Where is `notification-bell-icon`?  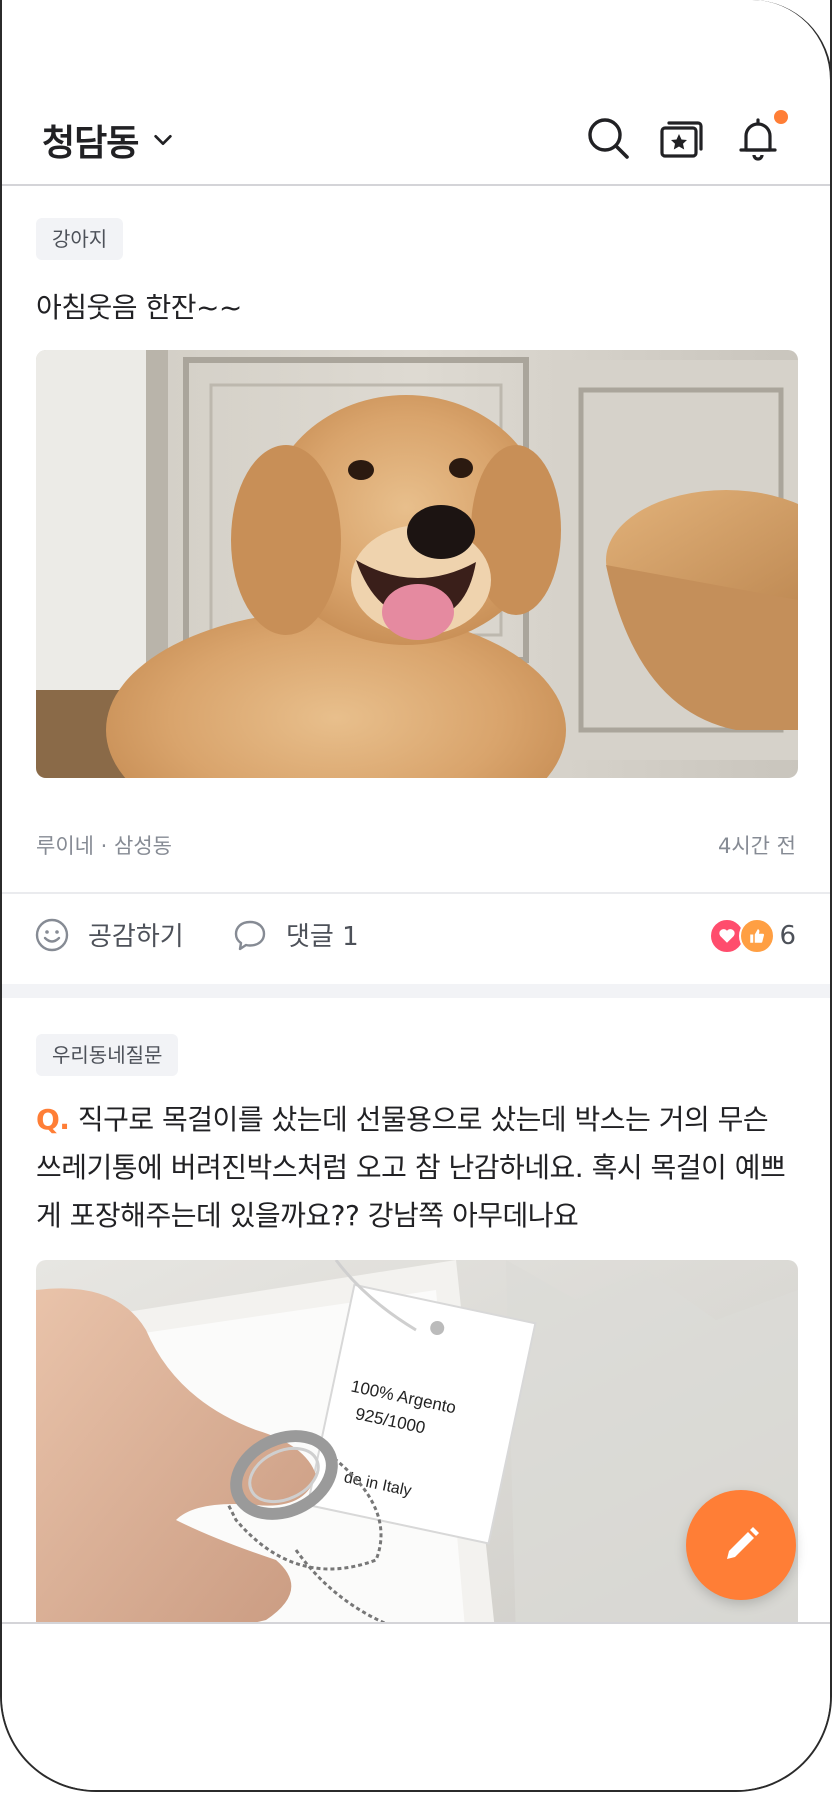
notification-bell-icon is located at coordinates (761, 136).